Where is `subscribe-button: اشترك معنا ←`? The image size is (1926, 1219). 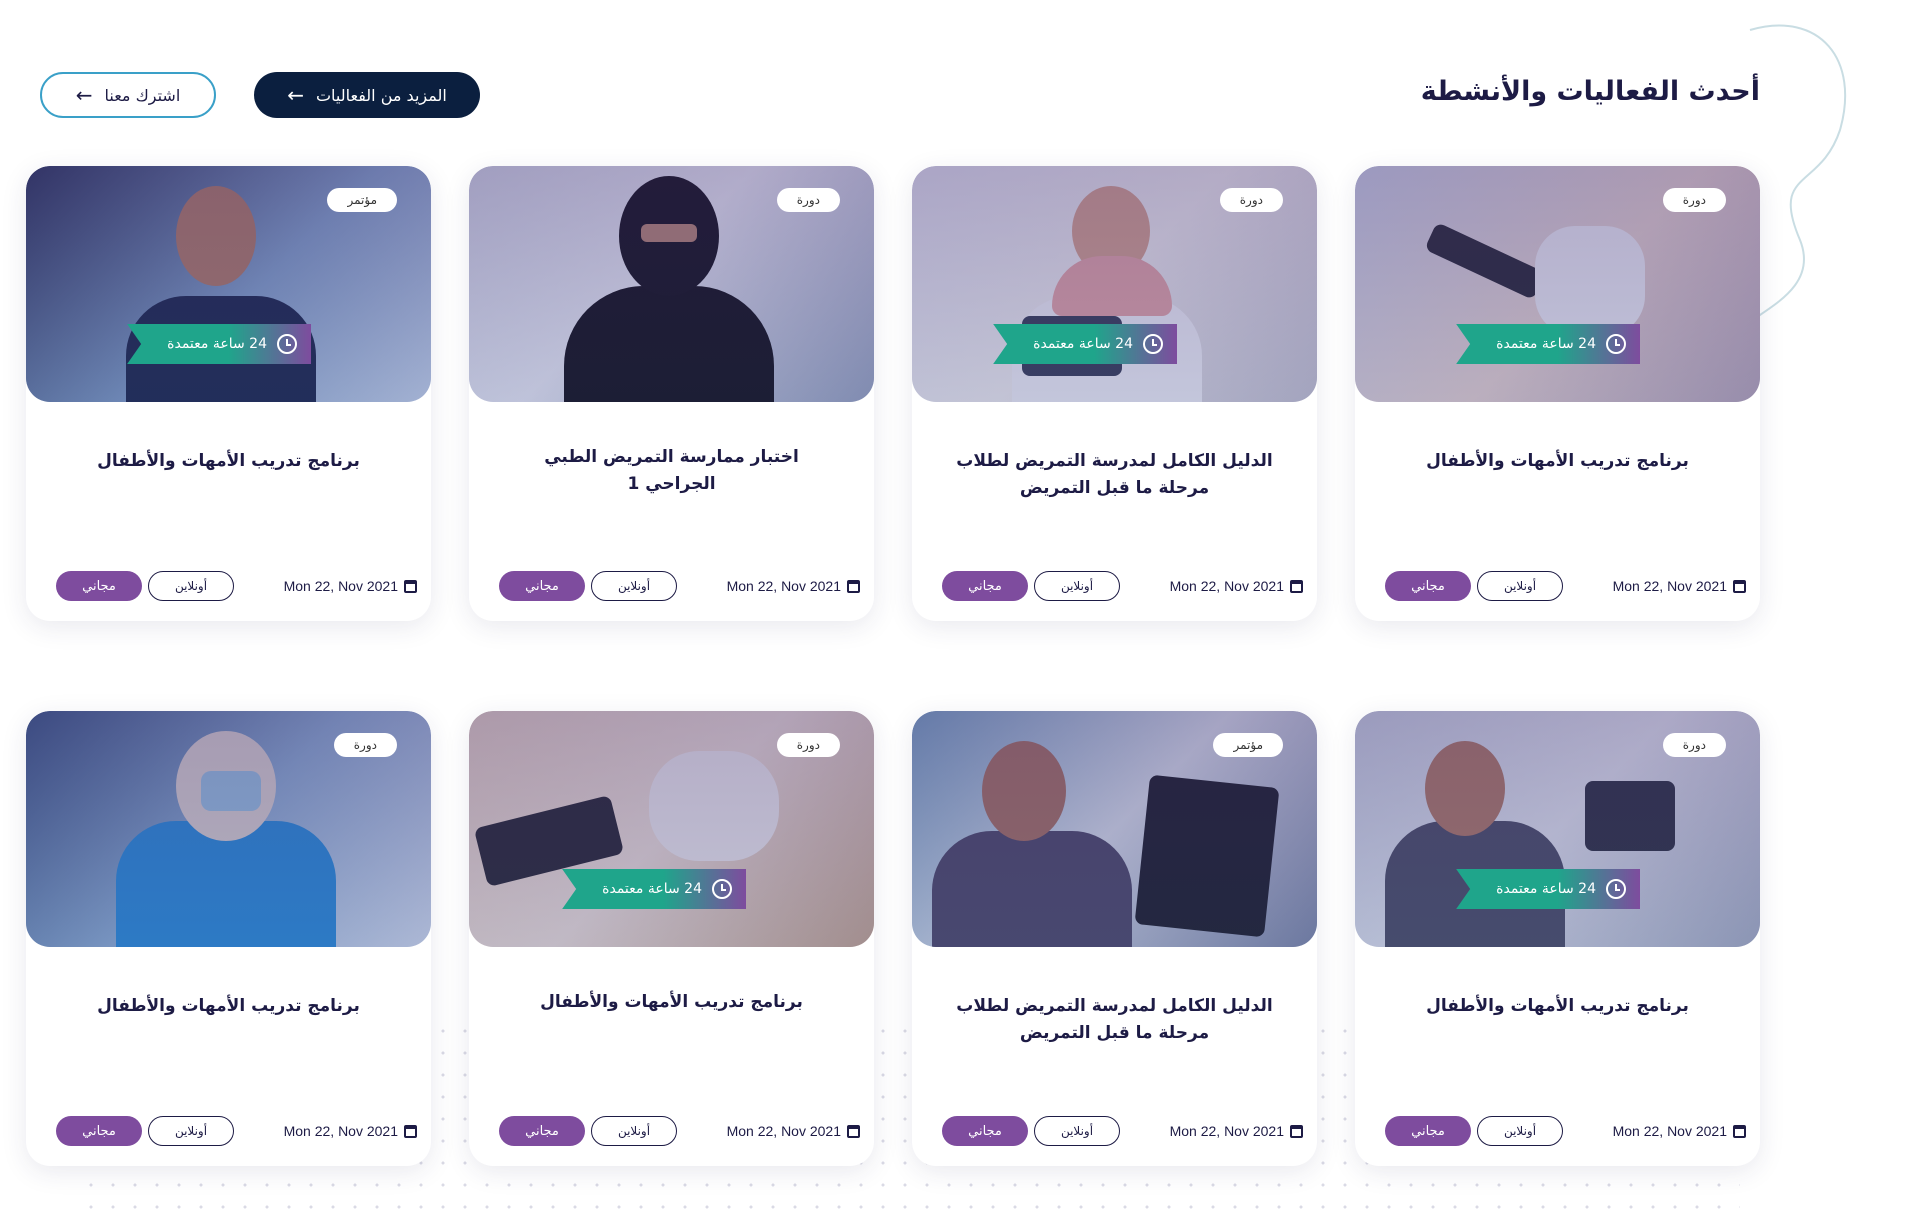
subscribe-button: اشترك معنا ← is located at coordinates (128, 95).